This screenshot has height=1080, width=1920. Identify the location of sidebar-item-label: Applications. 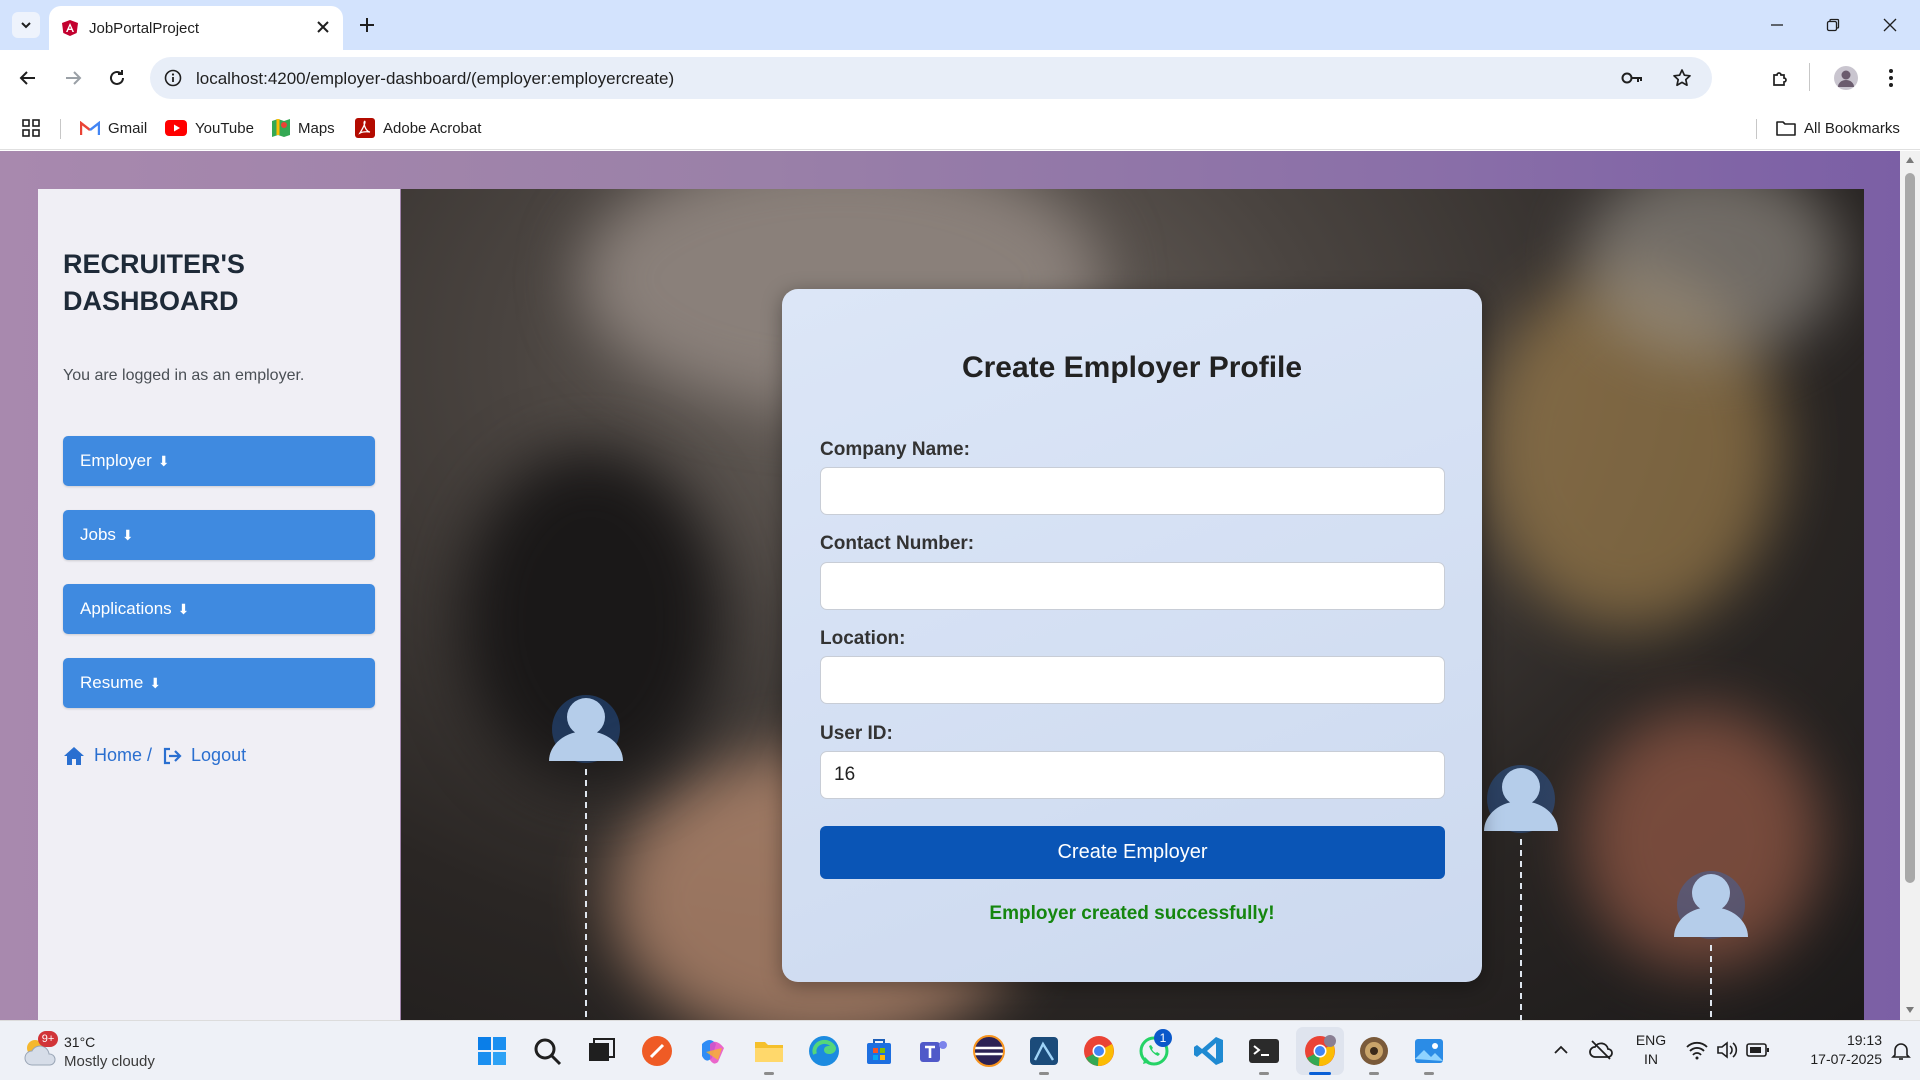
(126, 608).